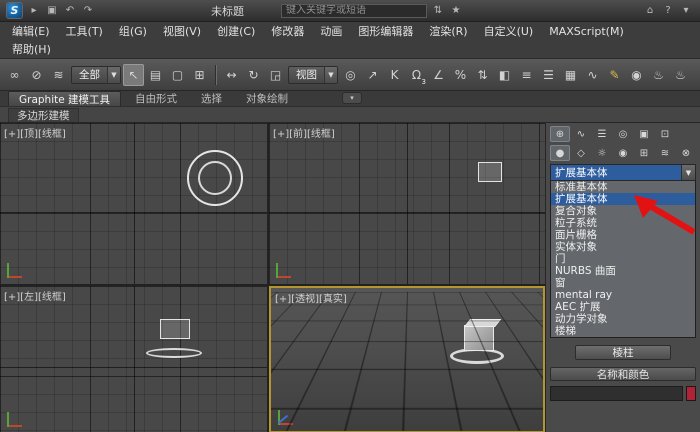 The width and height of the screenshot is (700, 432). Describe the element at coordinates (407, 203) in the screenshot. I see `viewport-front: [+][前][线框]` at that location.